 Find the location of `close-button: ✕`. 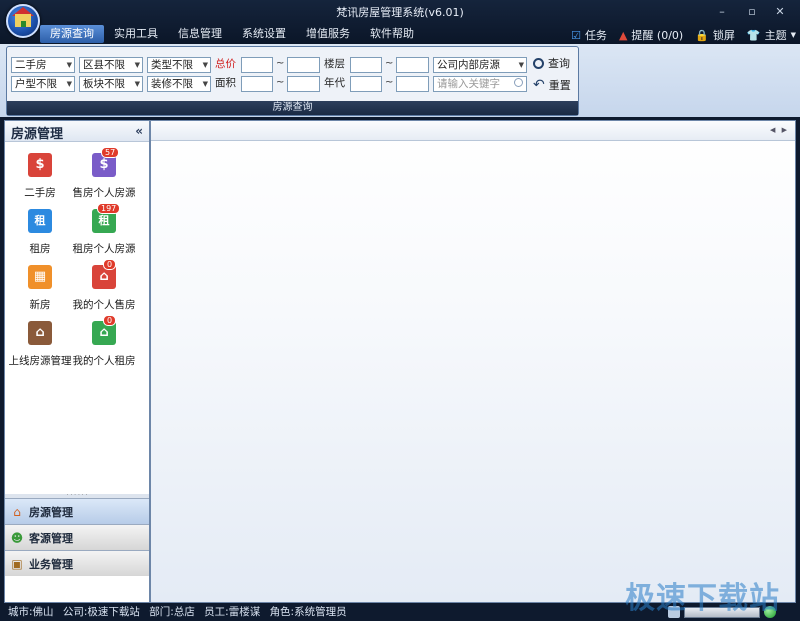

close-button: ✕ is located at coordinates (780, 12).